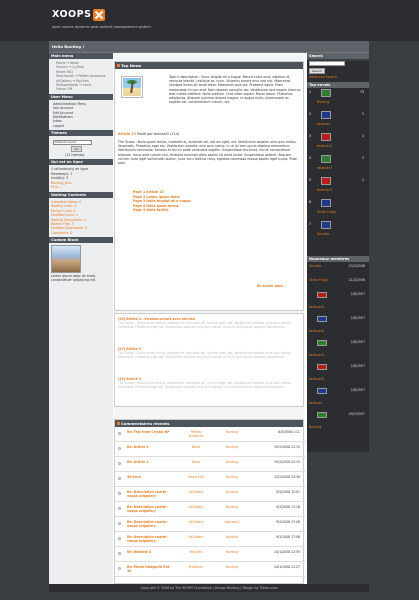  Describe the element at coordinates (162, 210) in the screenshot. I see `news-page-link: Page 5 Nulla facilisi.` at that location.